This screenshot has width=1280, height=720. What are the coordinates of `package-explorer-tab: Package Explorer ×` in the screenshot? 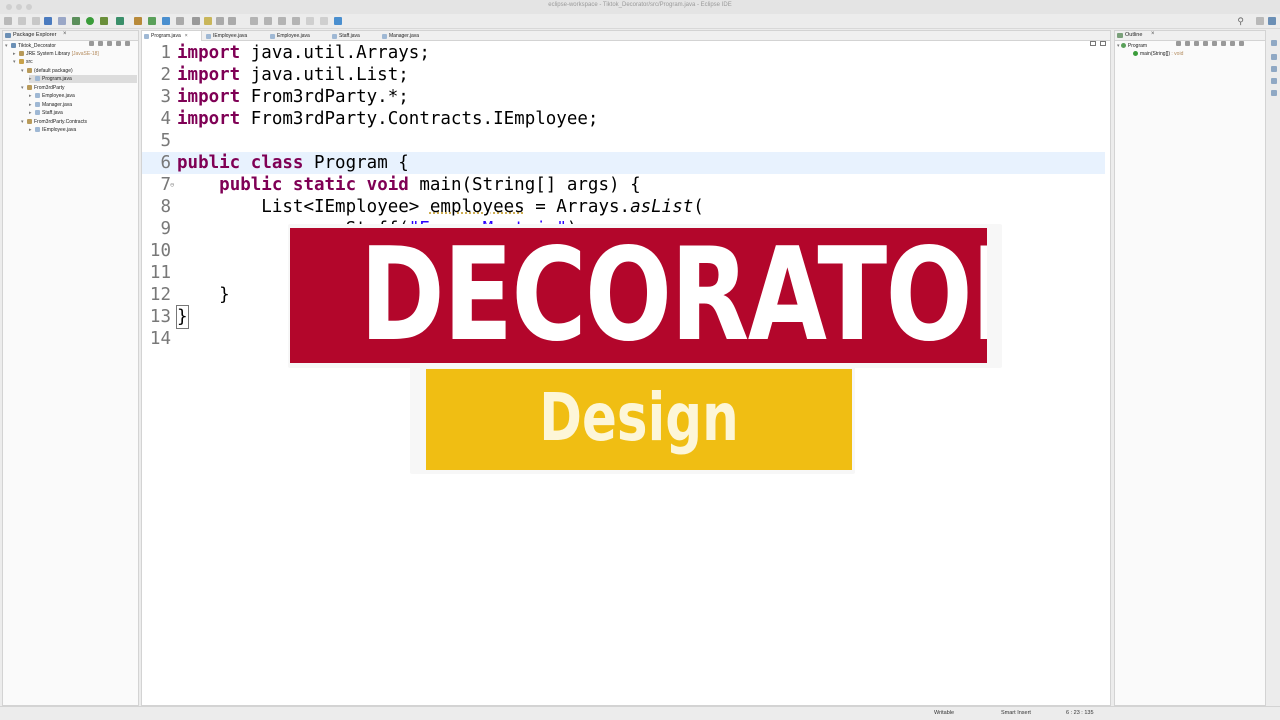 It's located at (70, 38).